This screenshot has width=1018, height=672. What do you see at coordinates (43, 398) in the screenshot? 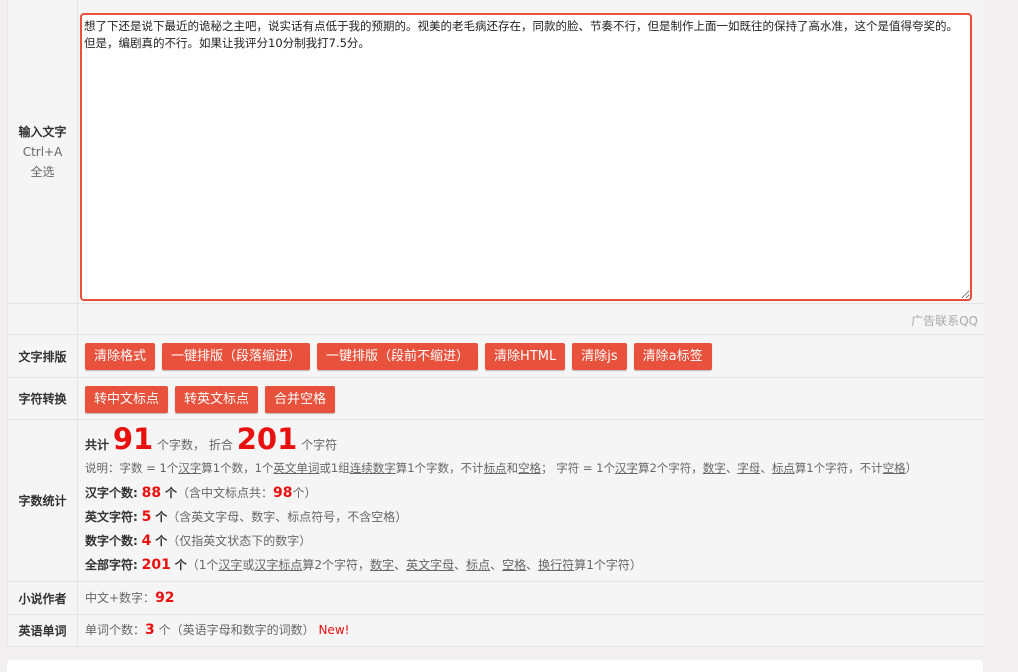
I see `char-convert-label: 字符转换` at bounding box center [43, 398].